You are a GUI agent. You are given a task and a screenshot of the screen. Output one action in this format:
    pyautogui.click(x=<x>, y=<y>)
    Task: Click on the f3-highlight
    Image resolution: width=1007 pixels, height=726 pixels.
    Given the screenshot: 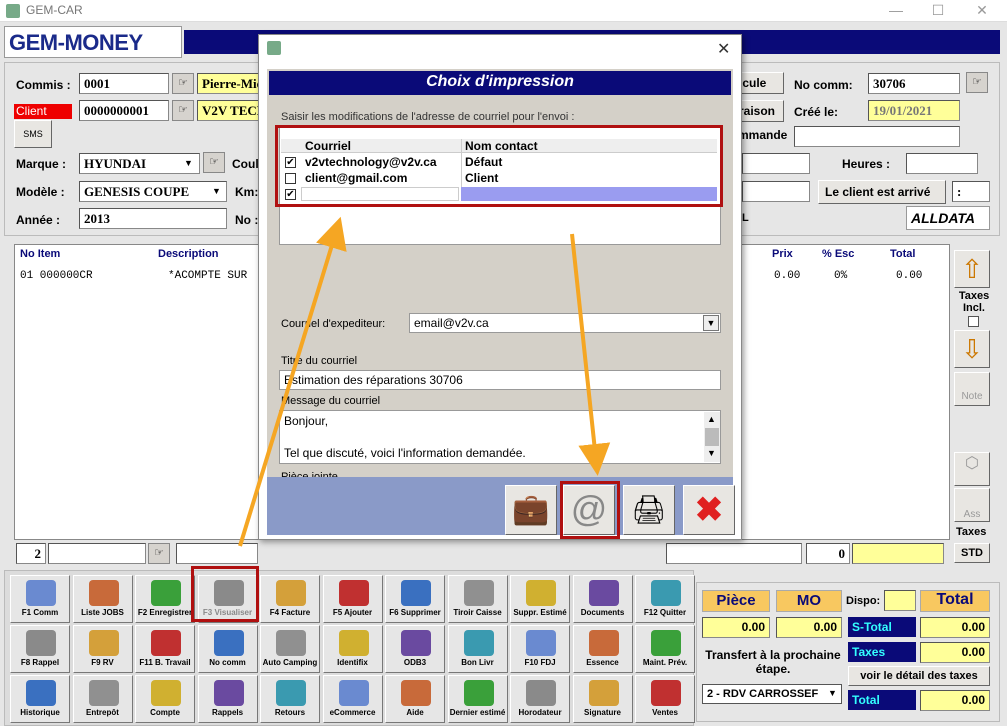 What is the action you would take?
    pyautogui.click(x=225, y=594)
    